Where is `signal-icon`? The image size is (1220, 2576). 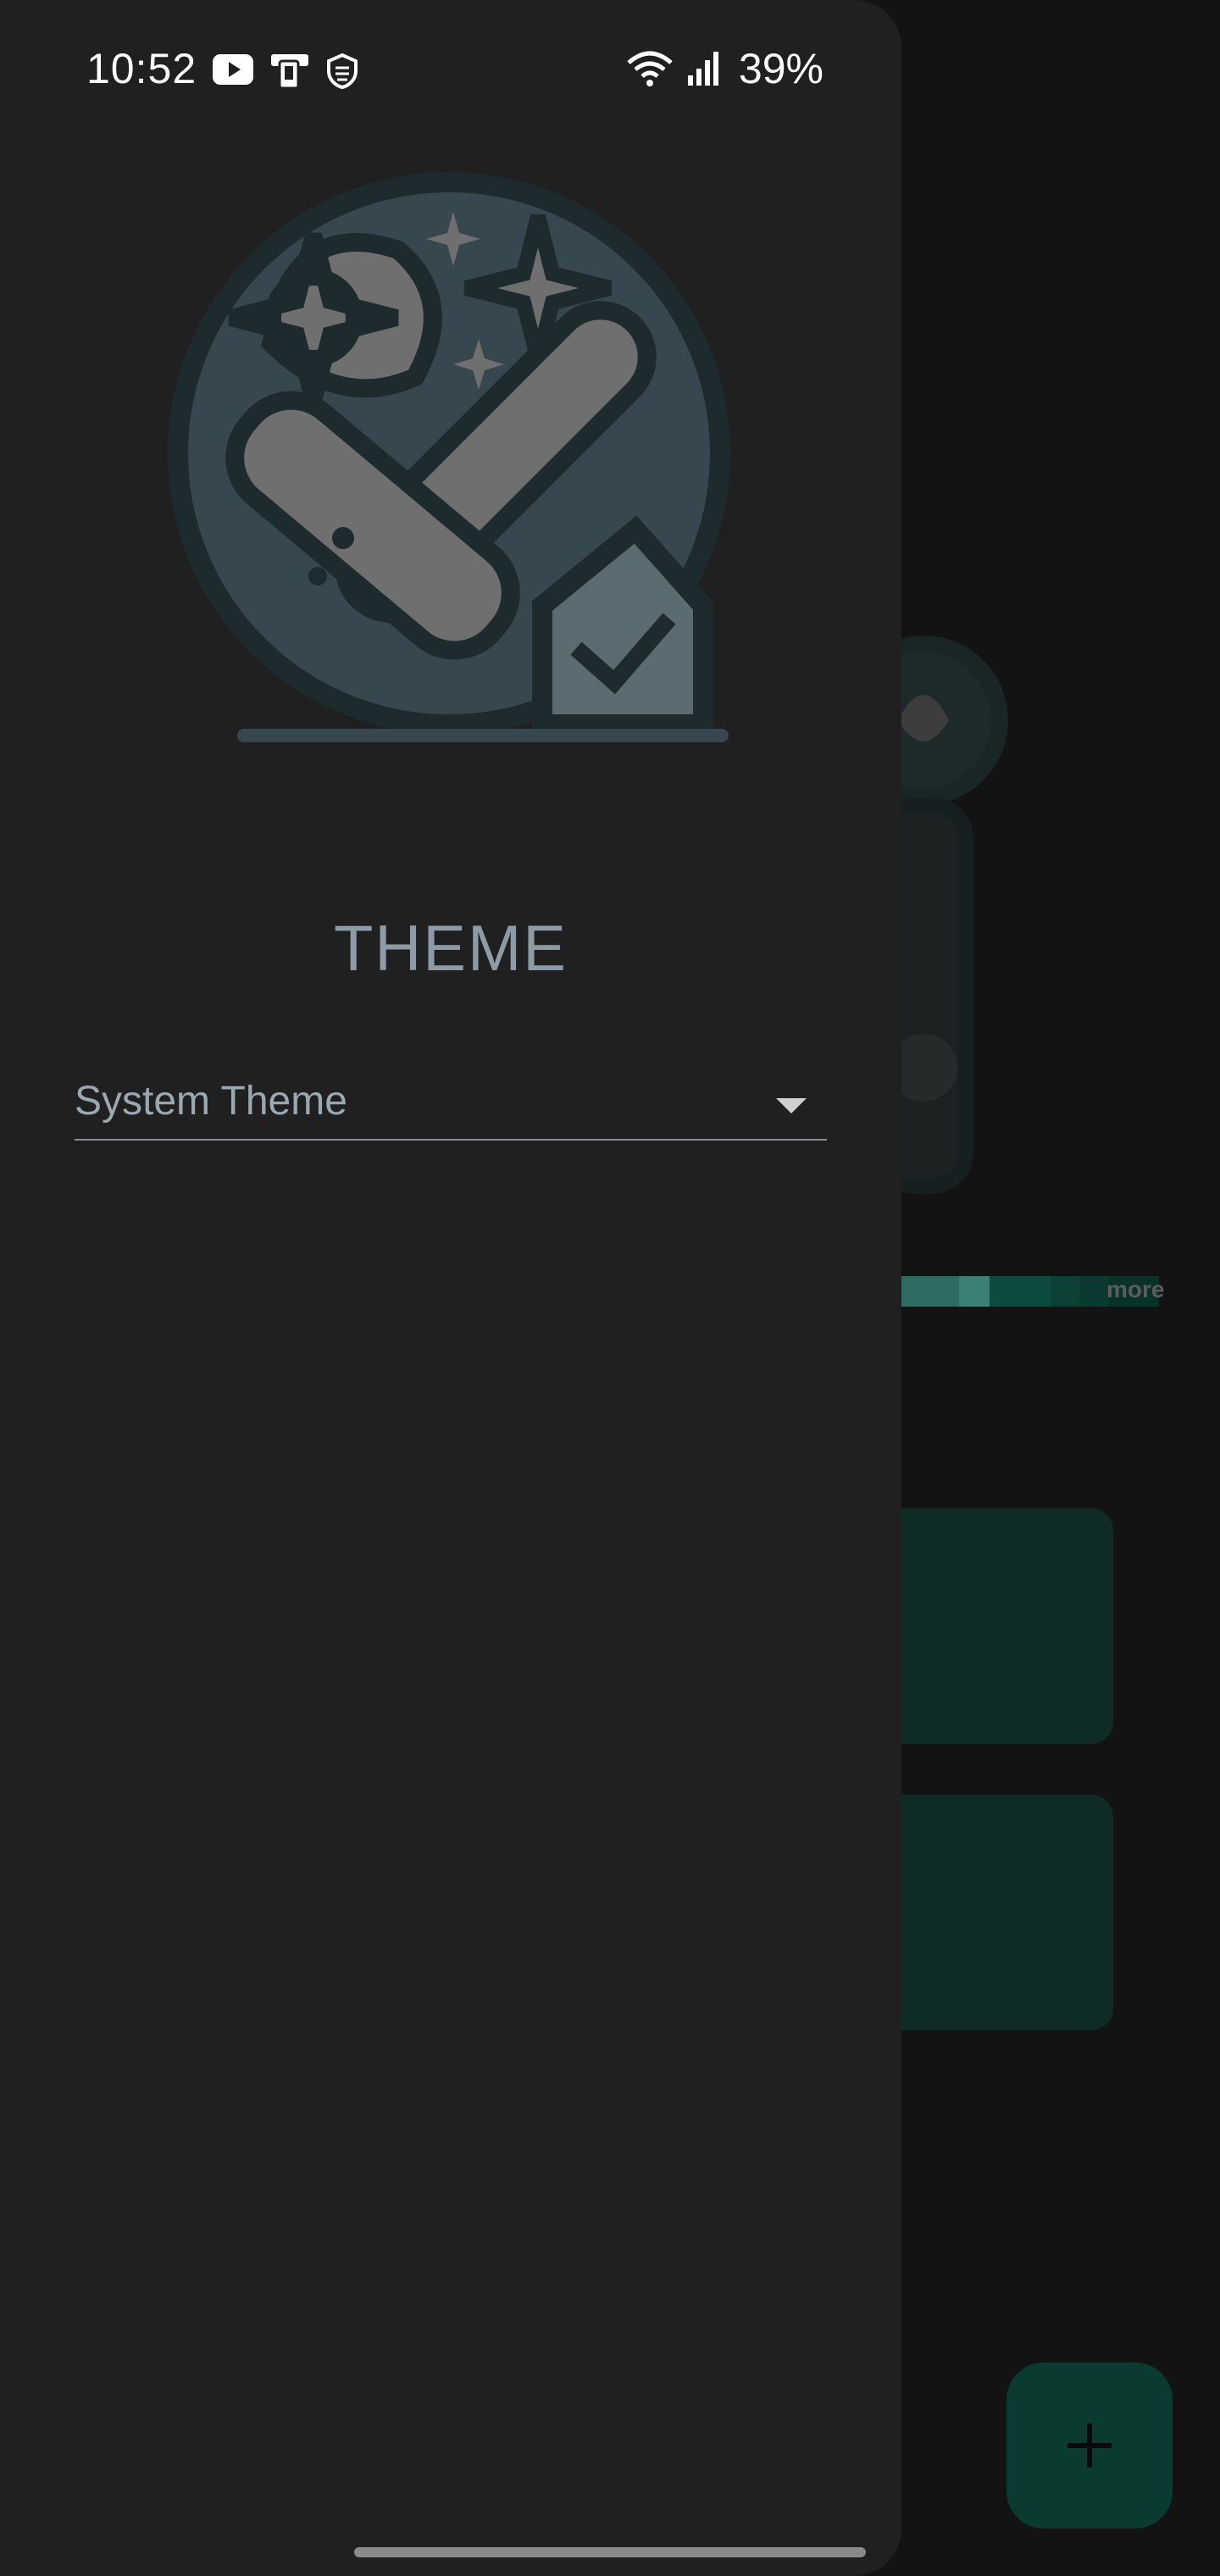 signal-icon is located at coordinates (702, 69).